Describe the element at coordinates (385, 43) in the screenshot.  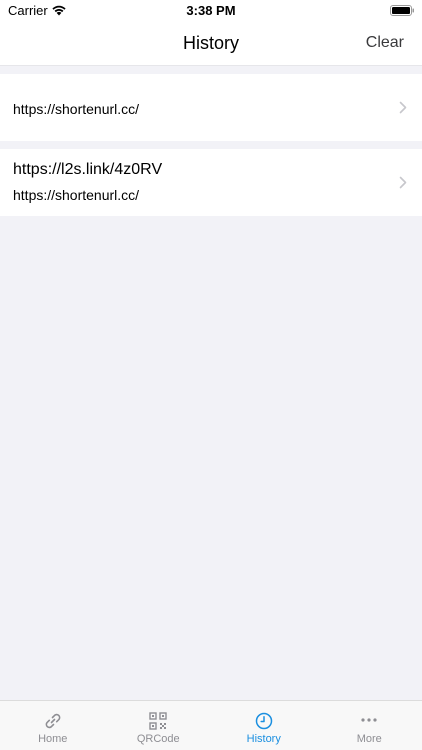
I see `clear-button: Clear` at that location.